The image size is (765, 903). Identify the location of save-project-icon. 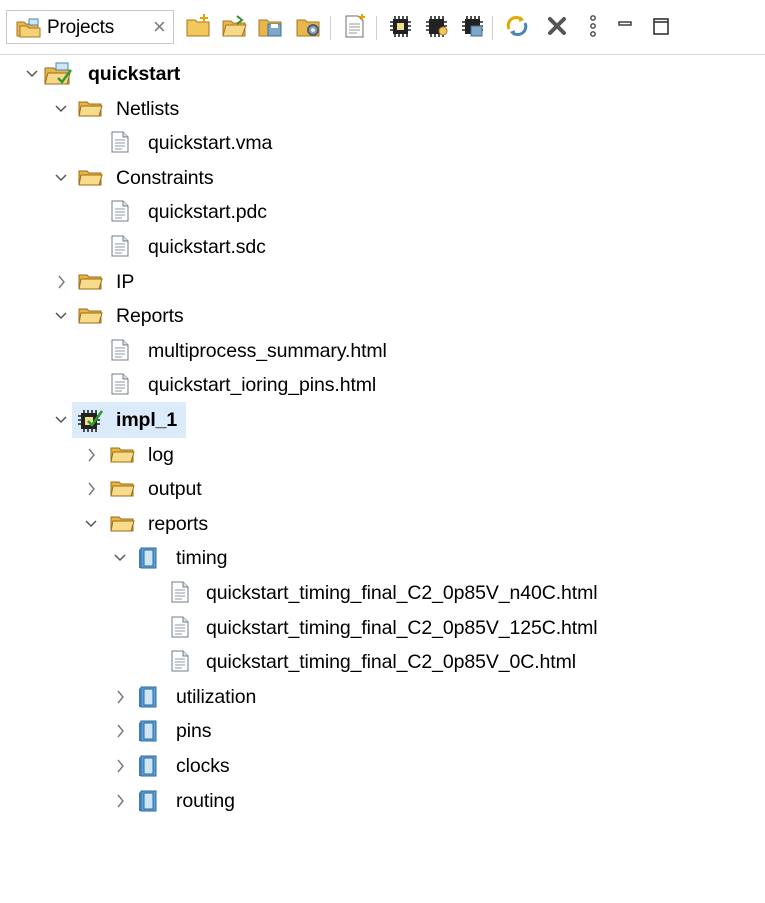
(271, 27).